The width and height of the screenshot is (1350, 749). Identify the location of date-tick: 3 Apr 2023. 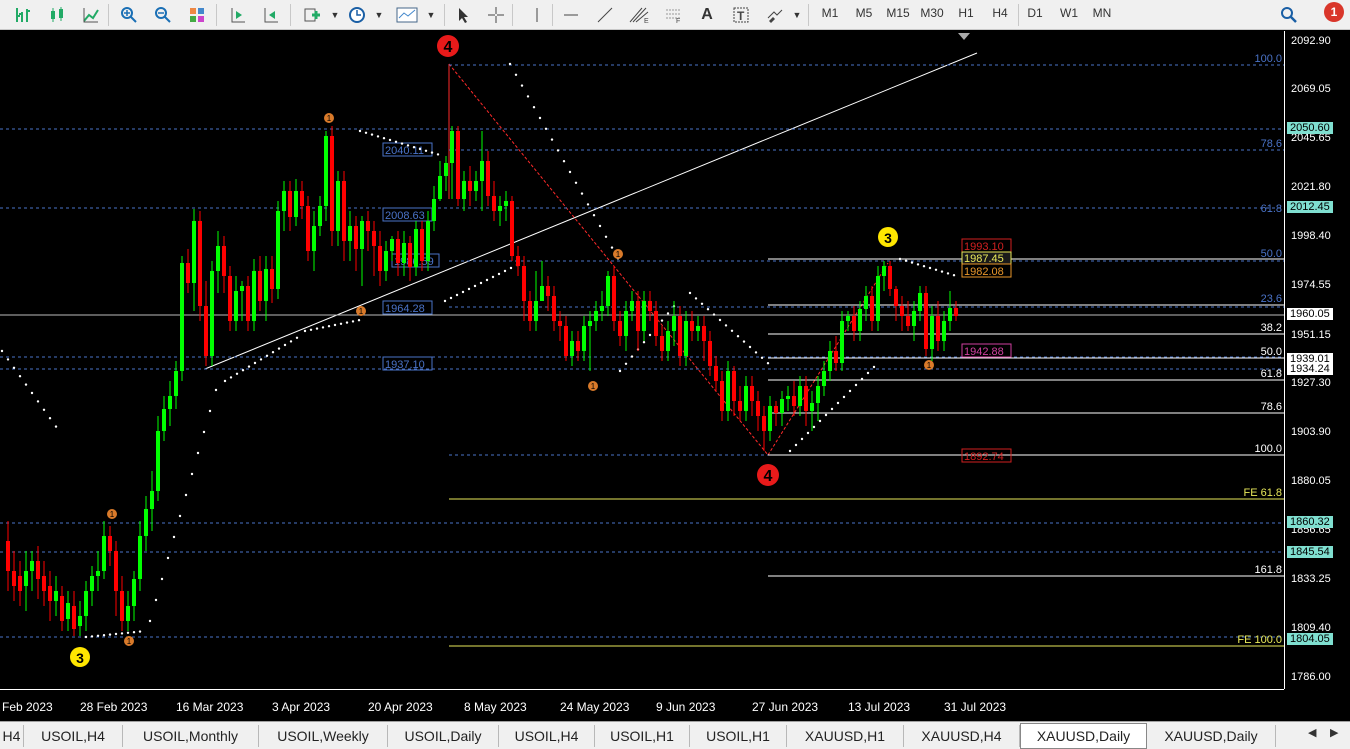
(301, 707).